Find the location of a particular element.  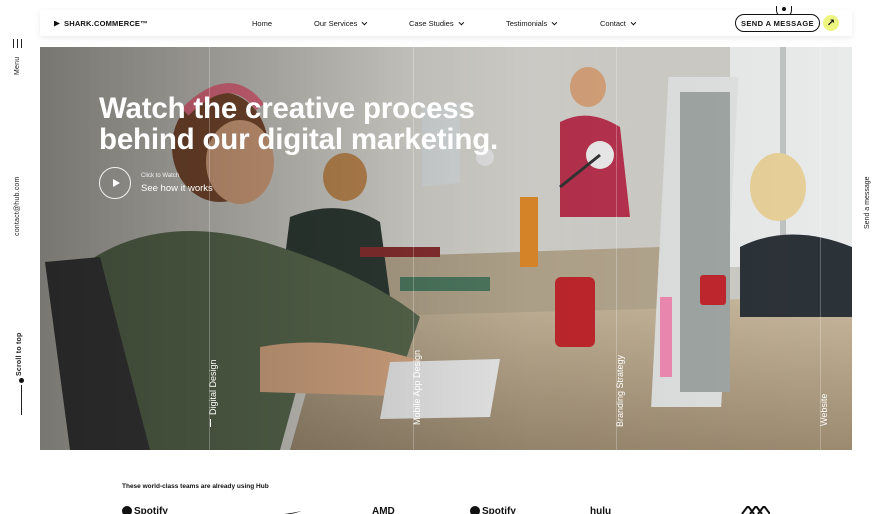

client-logos-row: Spotify AMD Spotify hulu is located at coordinates (446, 508).